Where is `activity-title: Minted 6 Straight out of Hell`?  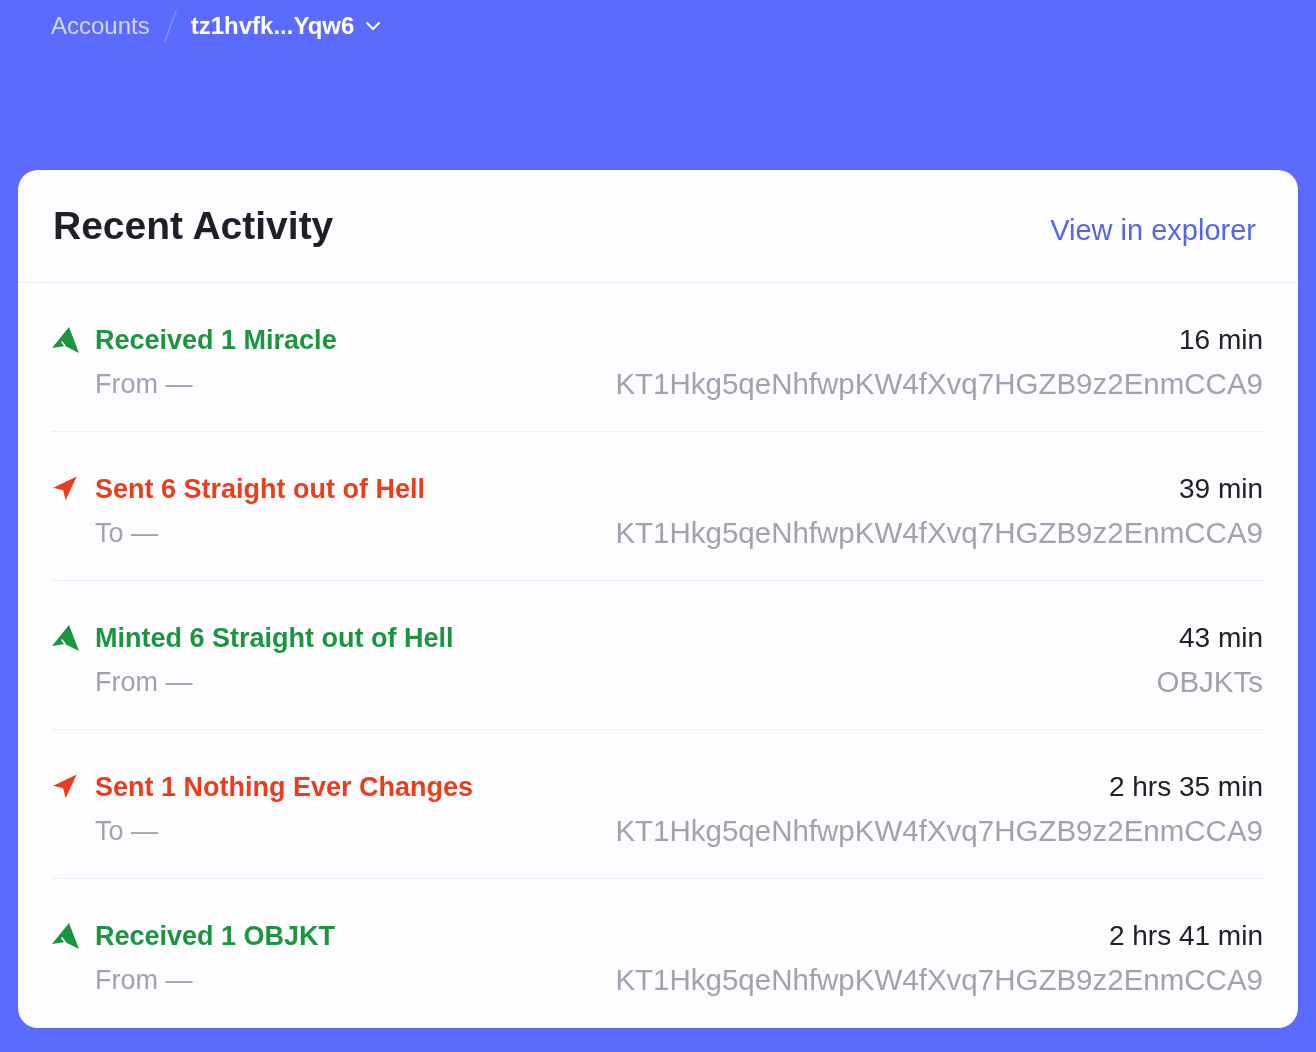 activity-title: Minted 6 Straight out of Hell is located at coordinates (274, 638).